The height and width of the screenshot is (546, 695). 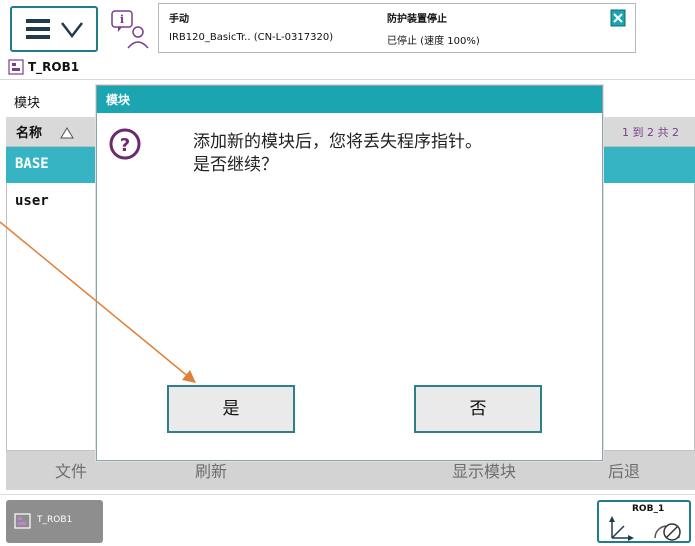 What do you see at coordinates (72, 32) in the screenshot?
I see `chevron-down-icon` at bounding box center [72, 32].